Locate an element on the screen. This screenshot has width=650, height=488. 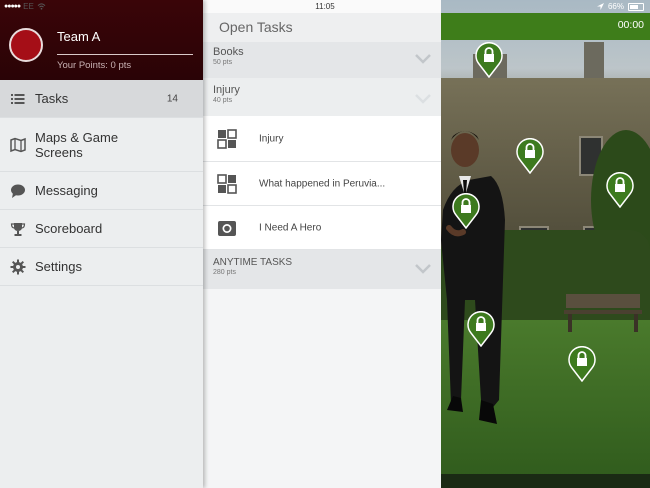
task-label: Injury is located at coordinates (271, 138).